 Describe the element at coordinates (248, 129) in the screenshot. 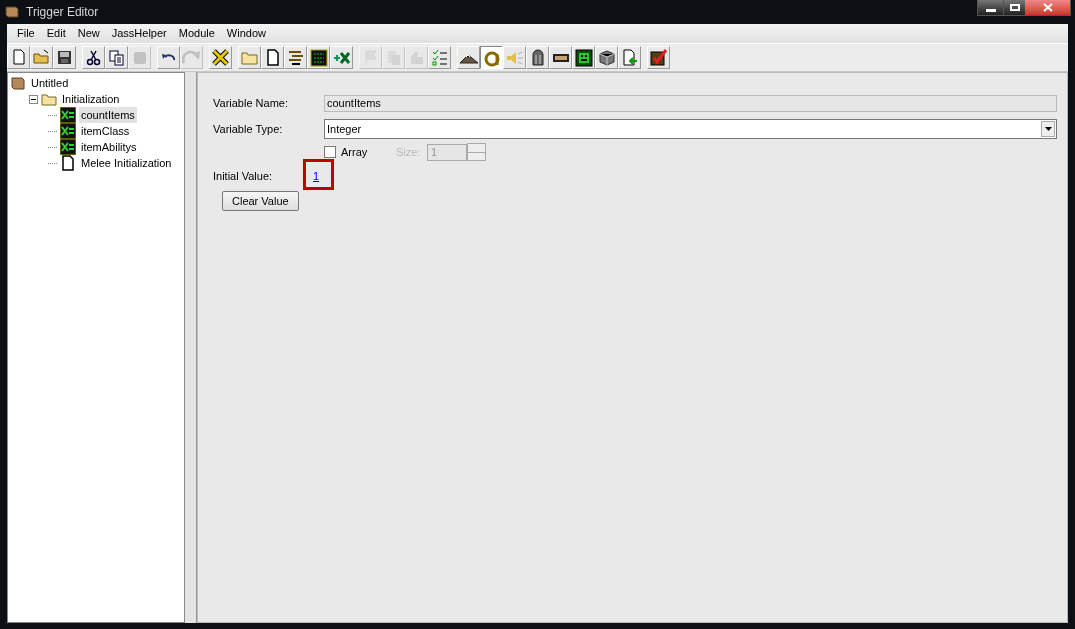

I see `field-label: Variable Type:` at that location.